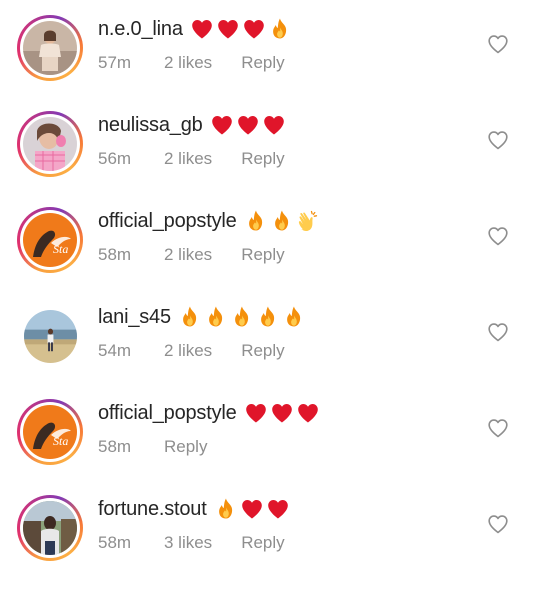  Describe the element at coordinates (134, 317) in the screenshot. I see `comment-username: lani_s45` at that location.